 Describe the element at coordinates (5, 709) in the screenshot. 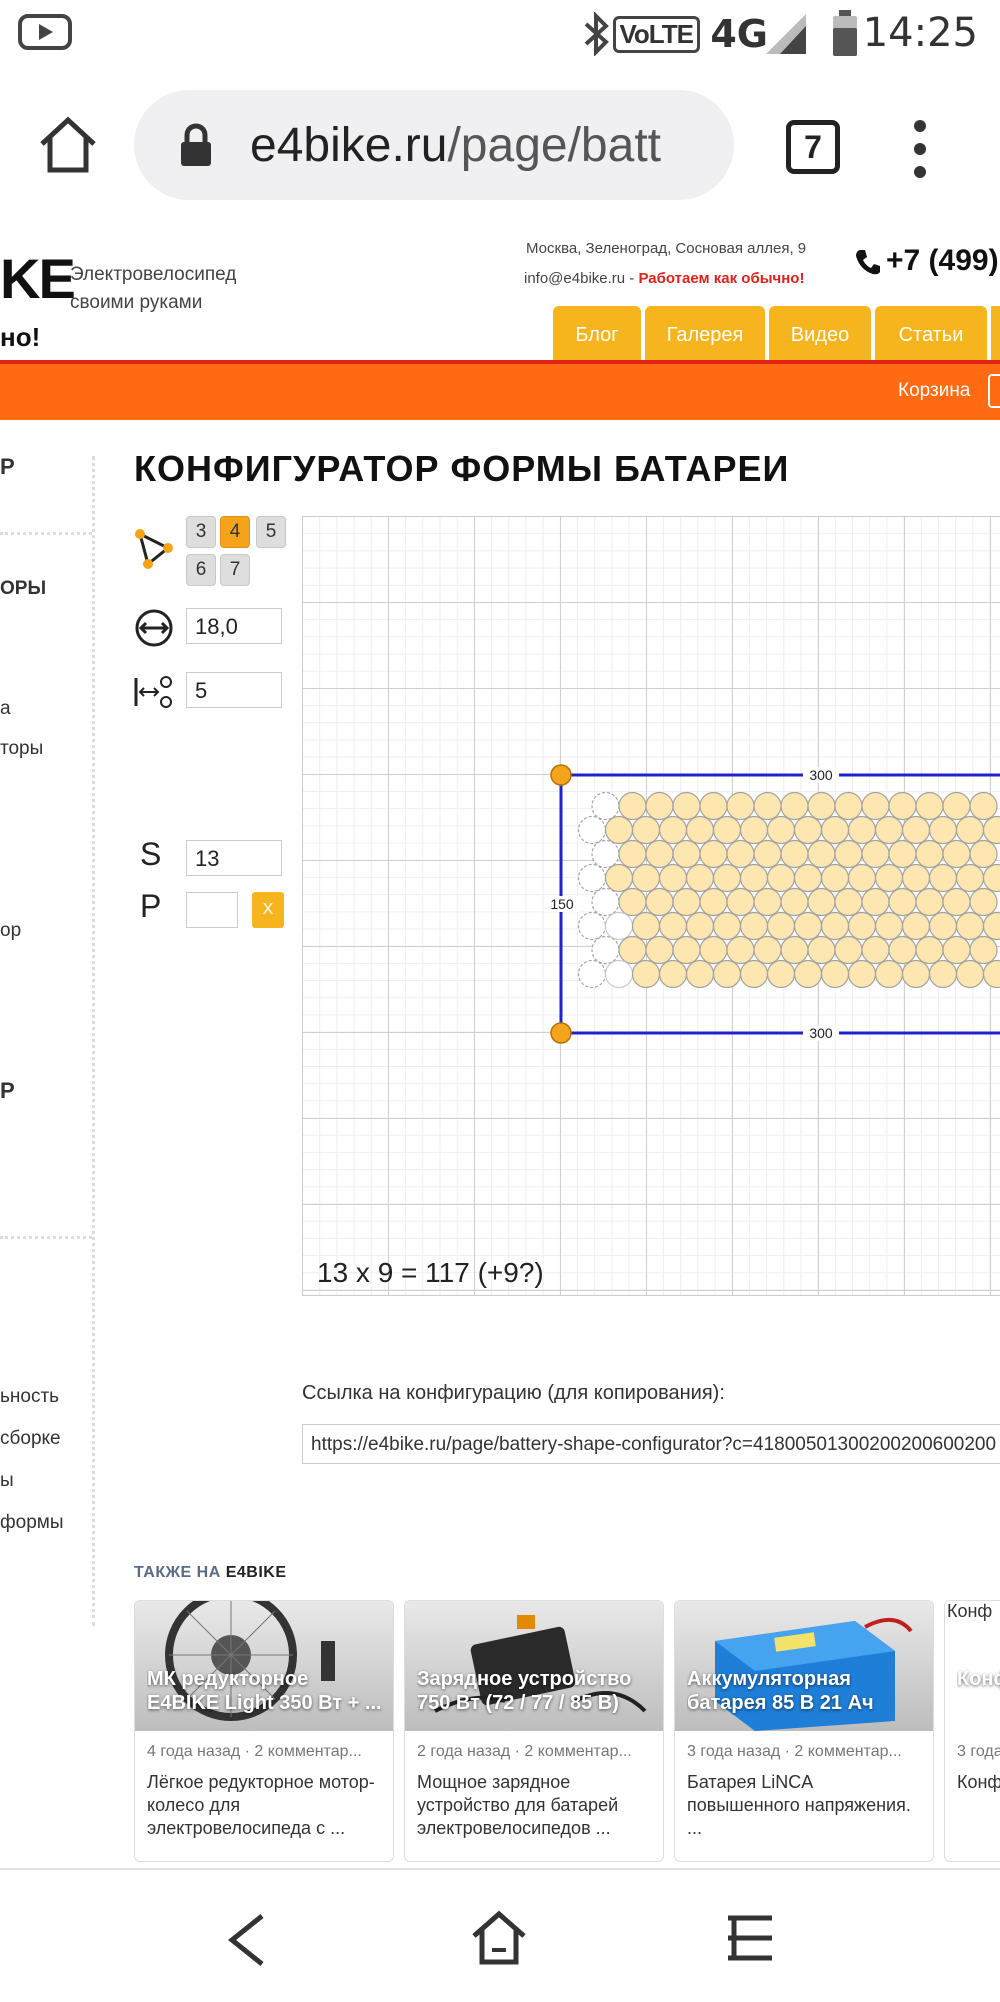

I see `sidebar-item: а` at that location.